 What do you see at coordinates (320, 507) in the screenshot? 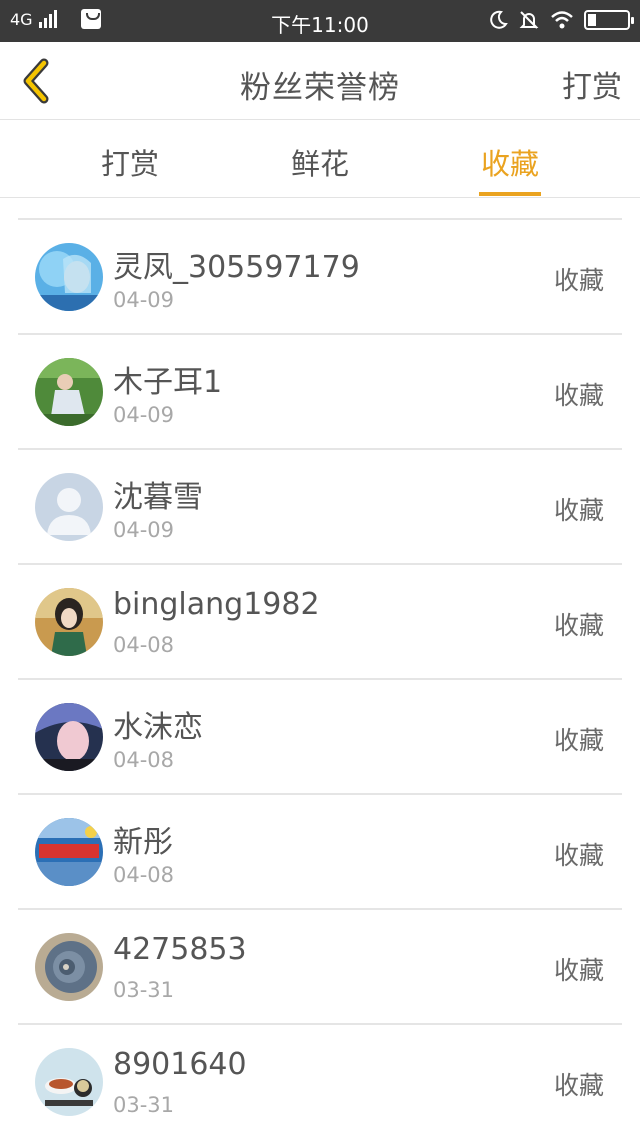
I see `list-item: 沈暮雪 04-09 收藏` at bounding box center [320, 507].